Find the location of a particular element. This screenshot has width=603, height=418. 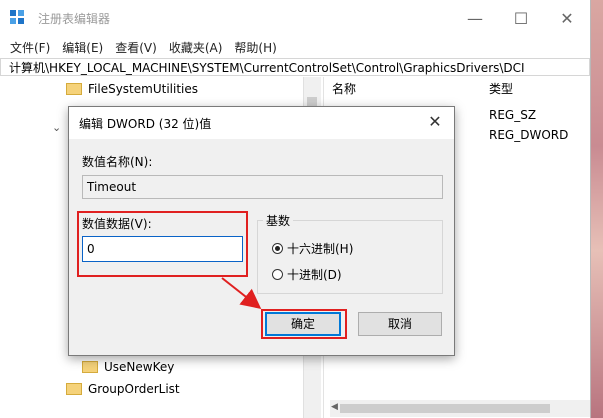

annotation-arrow is located at coordinates (241, 293).